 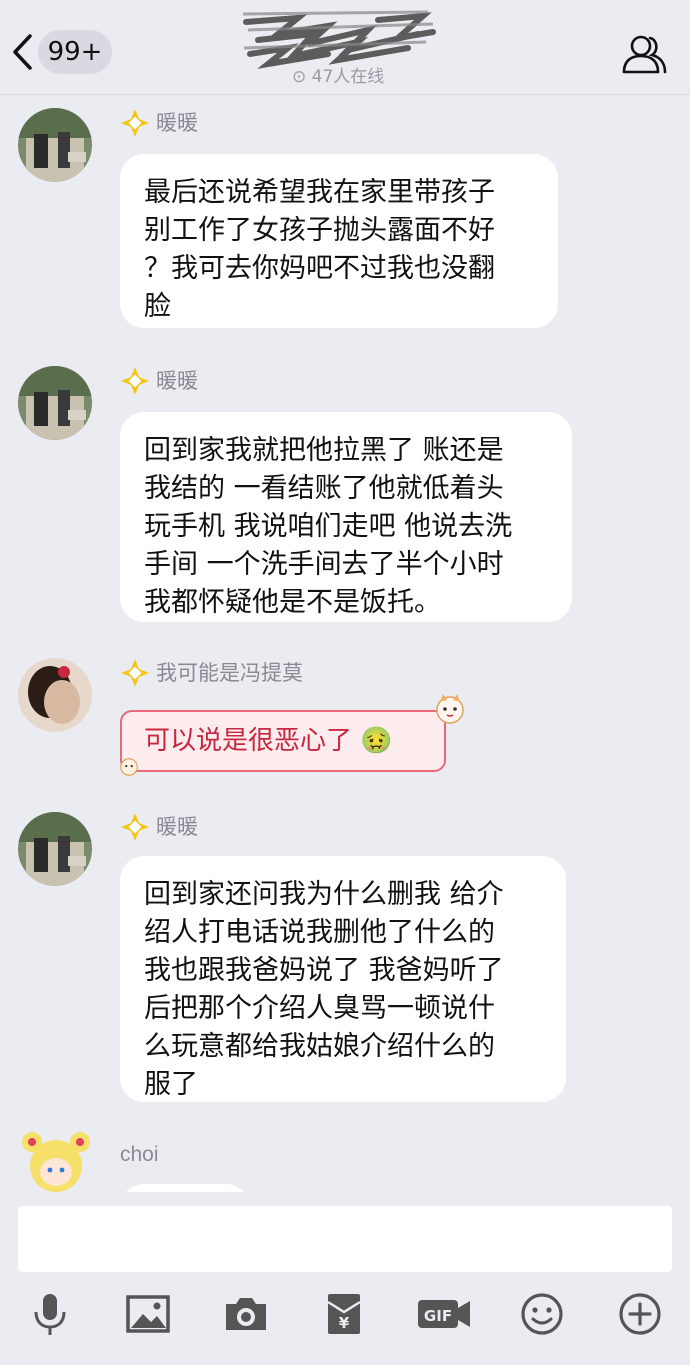 What do you see at coordinates (23, 52) in the screenshot?
I see `back-arrow-icon` at bounding box center [23, 52].